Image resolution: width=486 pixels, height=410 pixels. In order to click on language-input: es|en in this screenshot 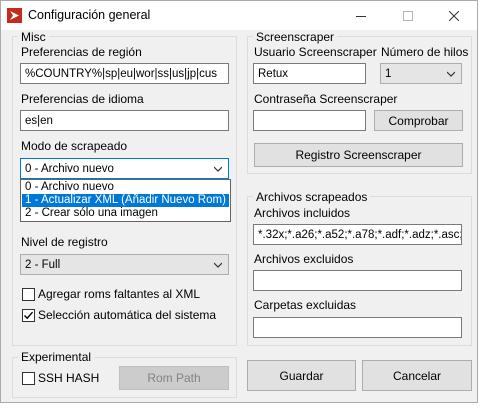, I will do `click(124, 120)`.